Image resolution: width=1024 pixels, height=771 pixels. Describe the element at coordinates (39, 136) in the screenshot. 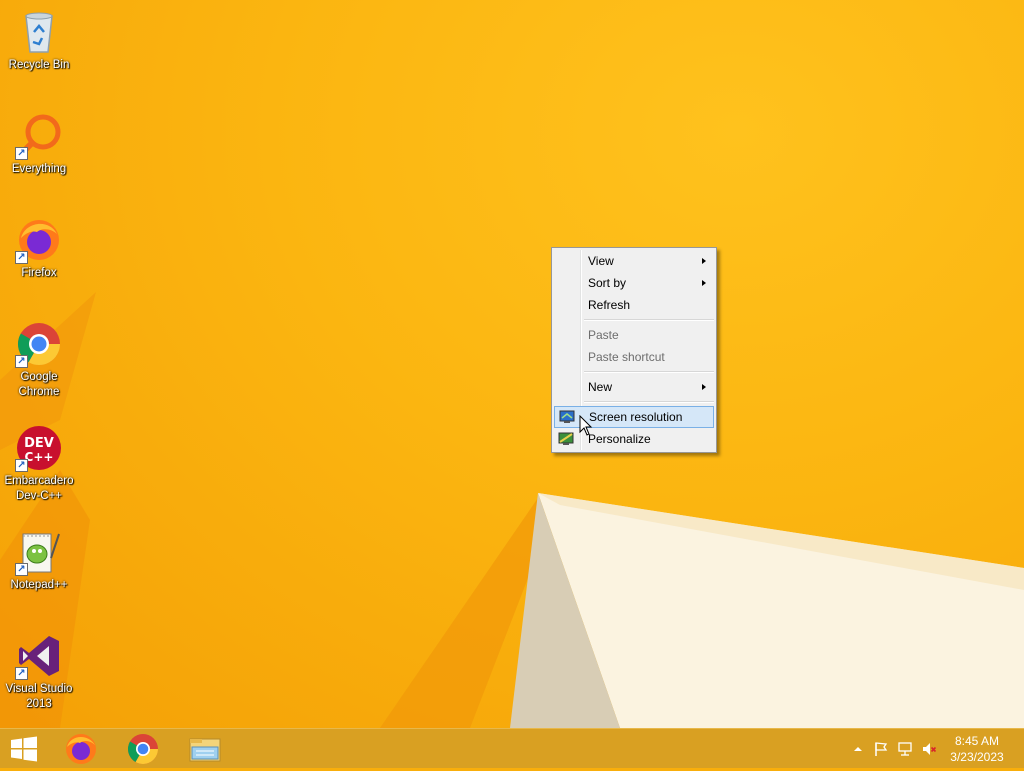

I see `everything-search-icon: ↗` at that location.